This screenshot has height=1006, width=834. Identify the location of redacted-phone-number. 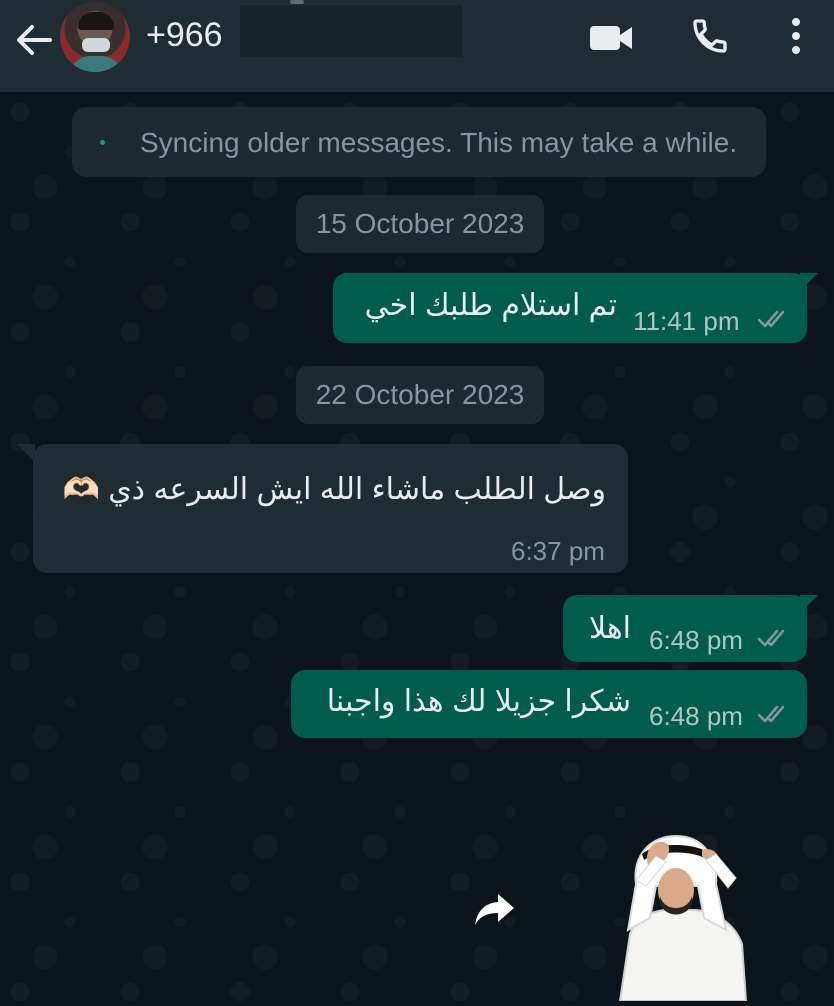
(351, 31).